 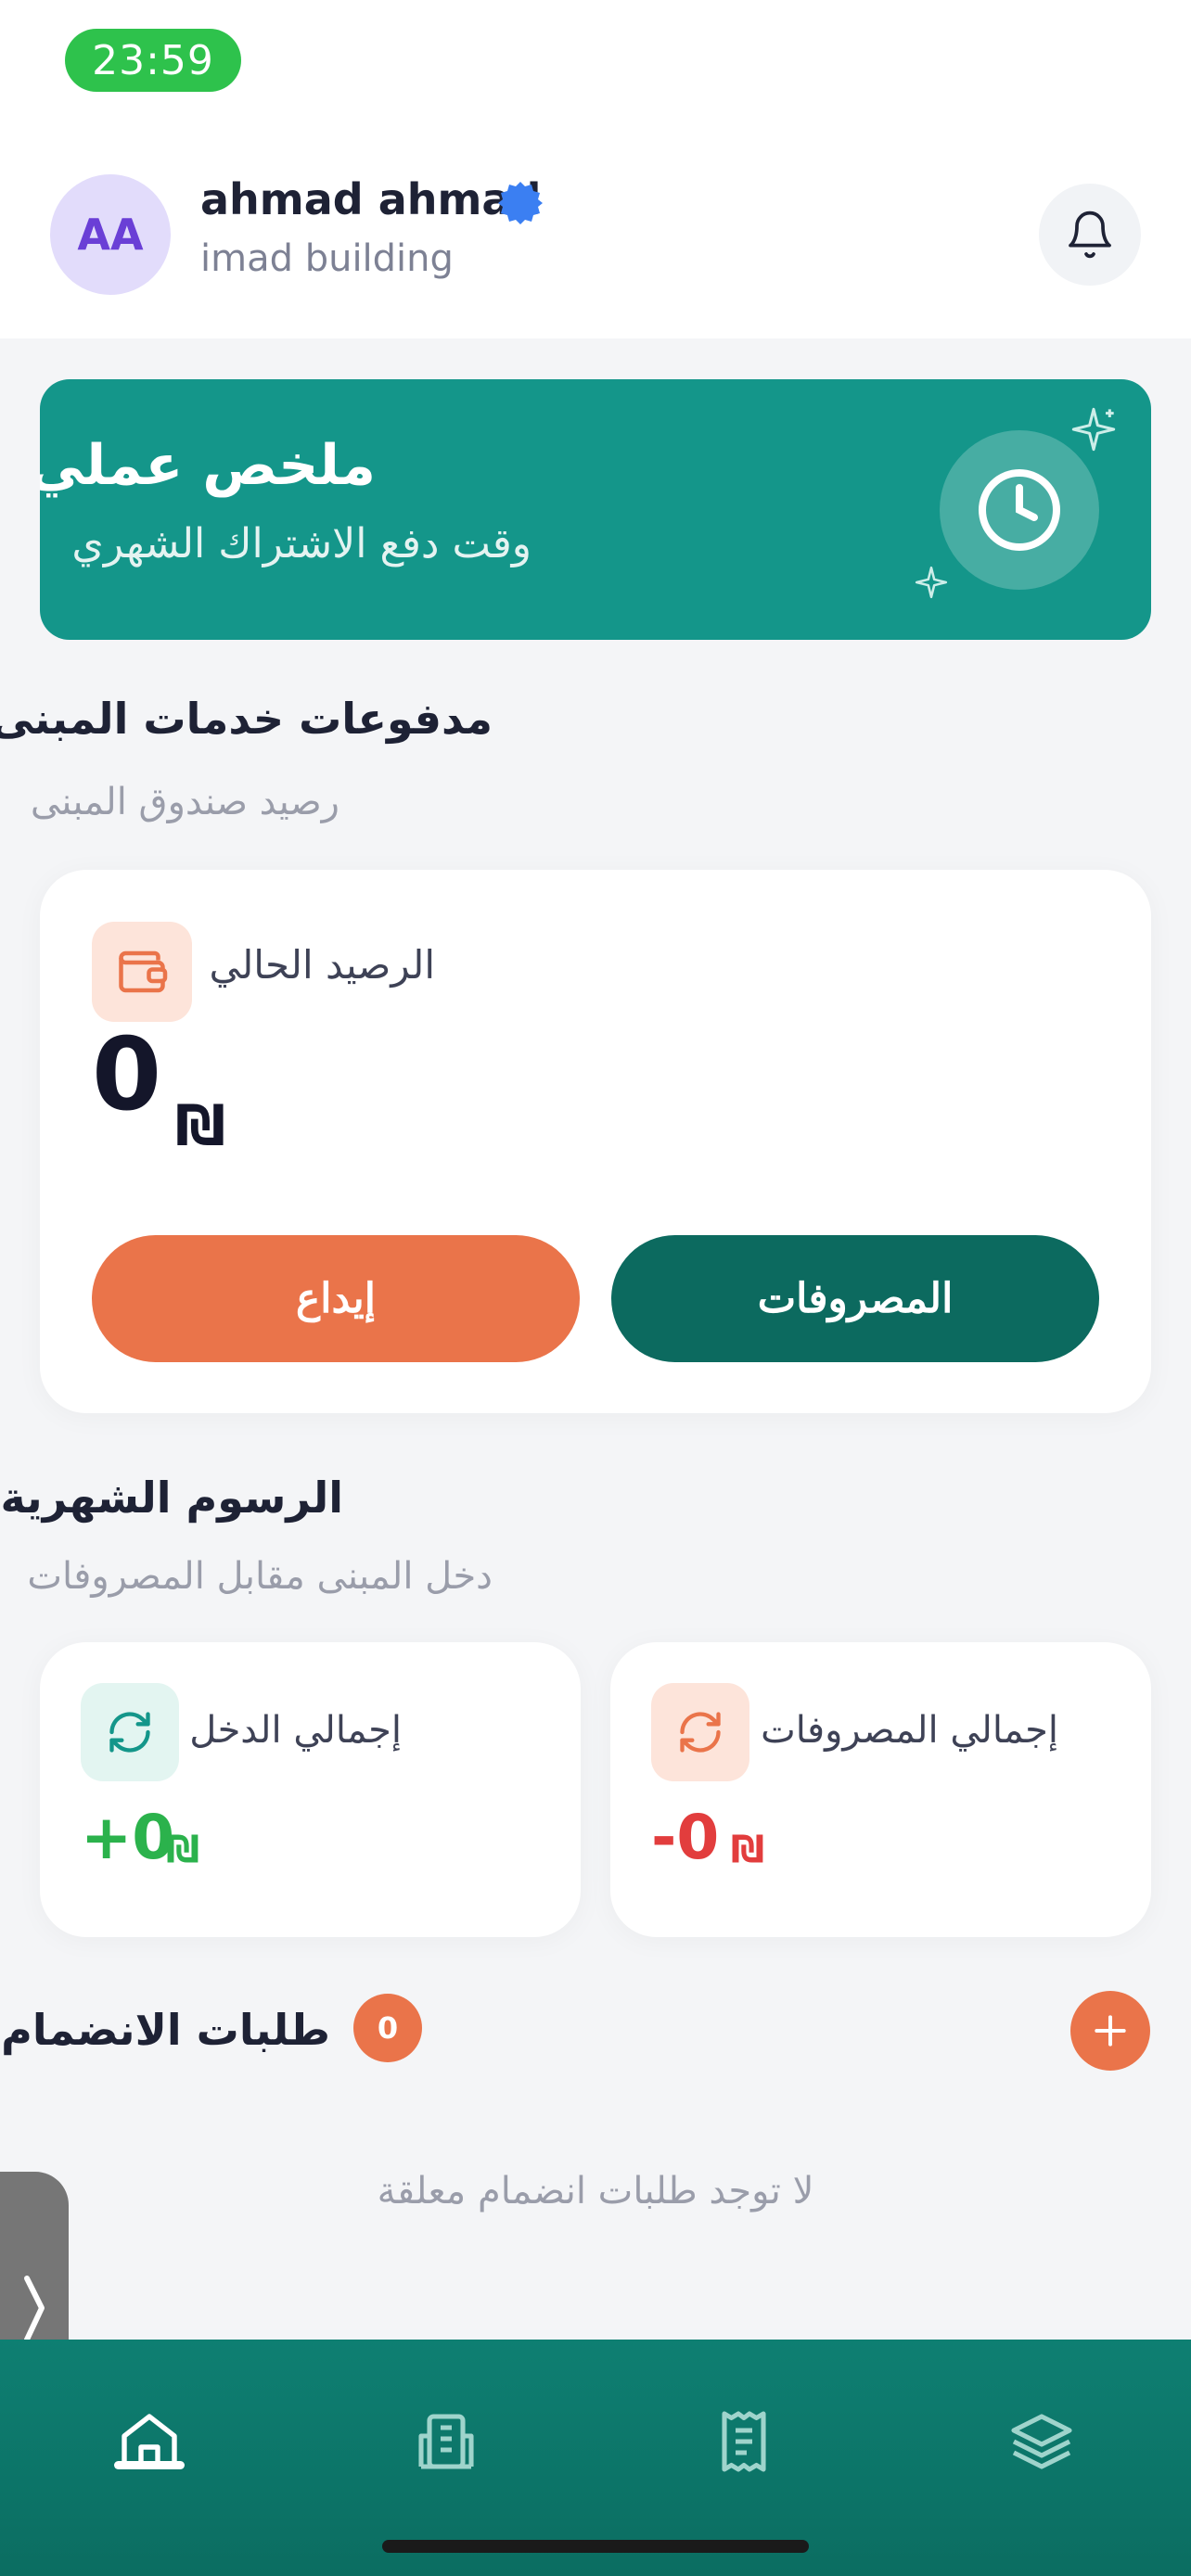 I want to click on summary-title: ملخص عملي, so click(x=208, y=465).